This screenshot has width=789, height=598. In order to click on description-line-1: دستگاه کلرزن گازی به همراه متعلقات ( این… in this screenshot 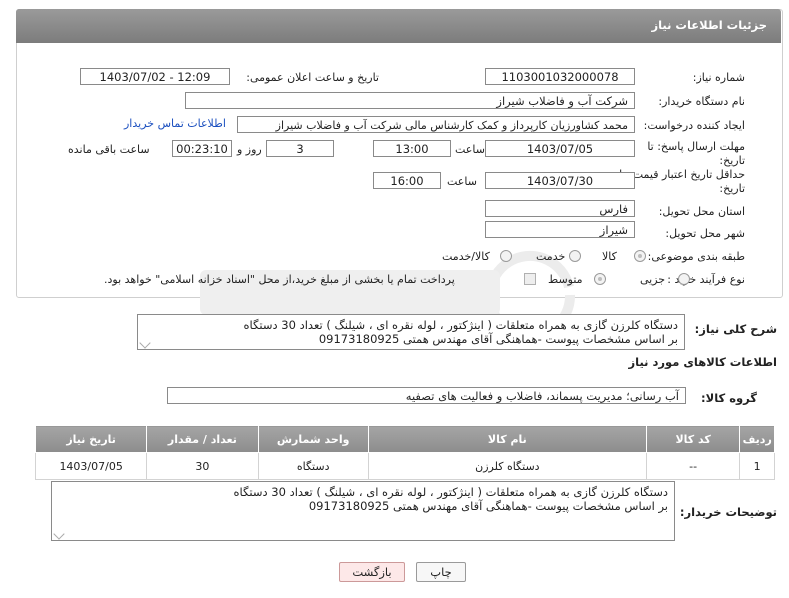, I will do `click(460, 325)`.